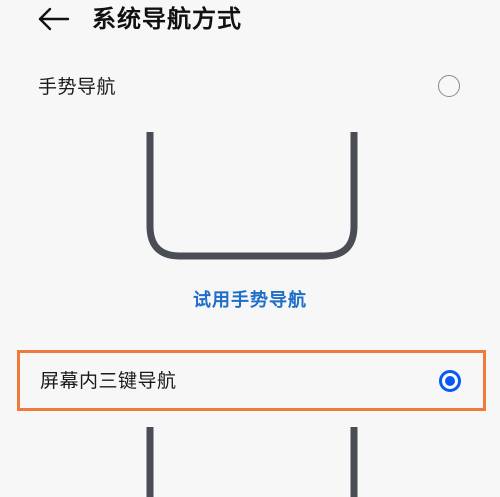 Image resolution: width=500 pixels, height=497 pixels. Describe the element at coordinates (167, 19) in the screenshot. I see `page-title: 系统导航方式` at that location.